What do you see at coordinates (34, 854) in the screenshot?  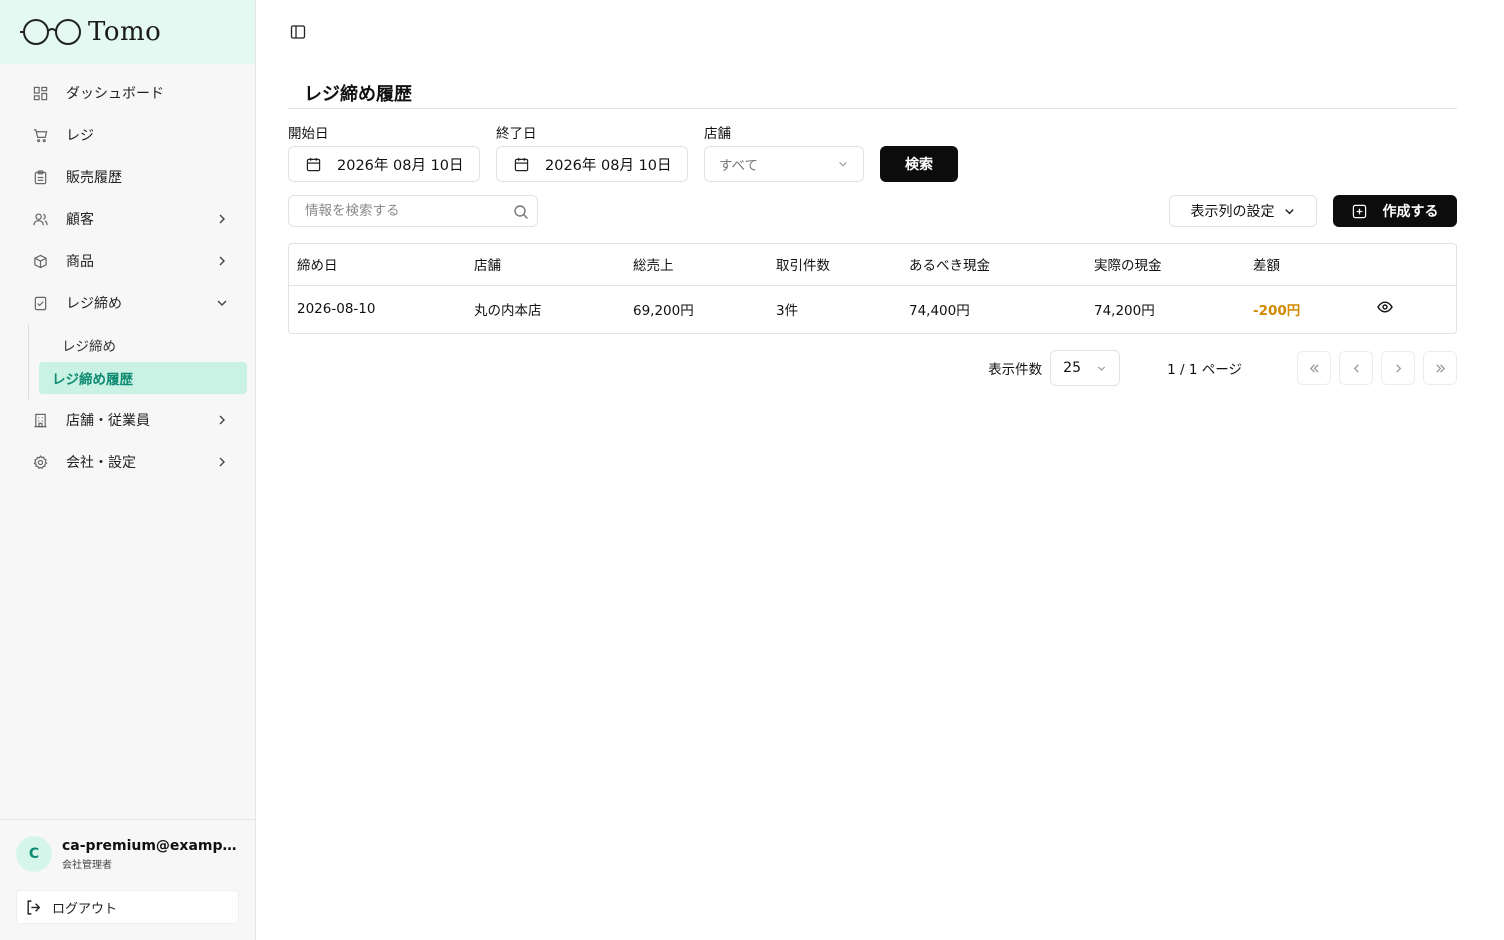 I see `avatar: C` at bounding box center [34, 854].